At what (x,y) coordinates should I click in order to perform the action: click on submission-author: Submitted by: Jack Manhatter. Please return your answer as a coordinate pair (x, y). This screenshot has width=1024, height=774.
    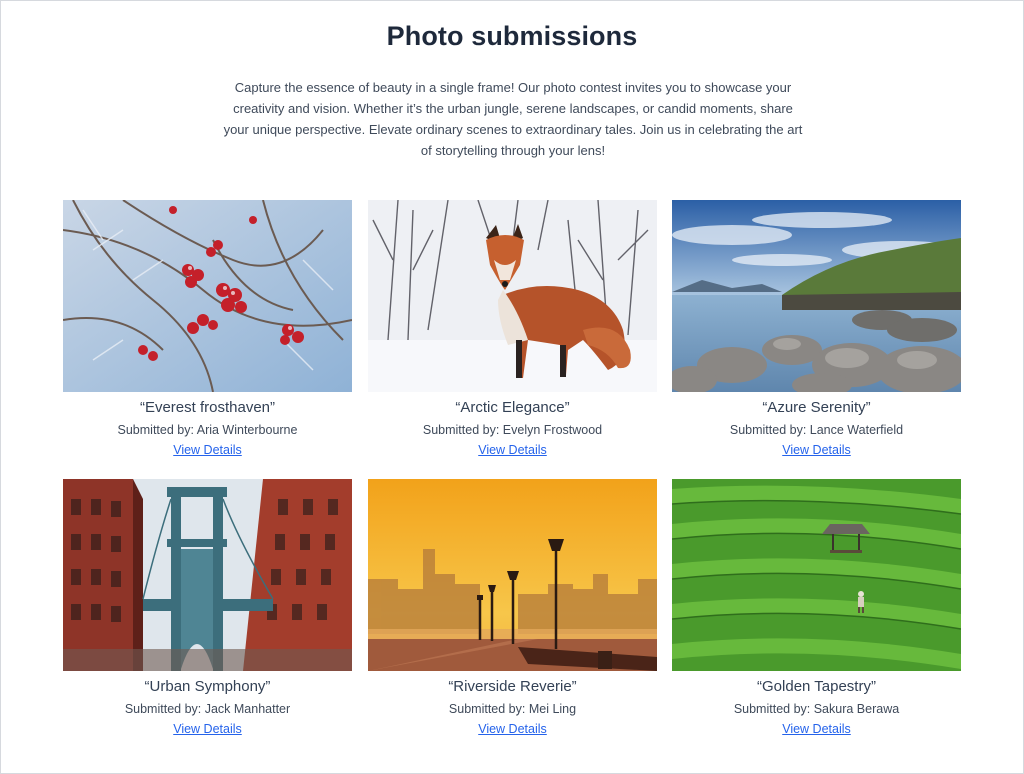
    Looking at the image, I should click on (207, 709).